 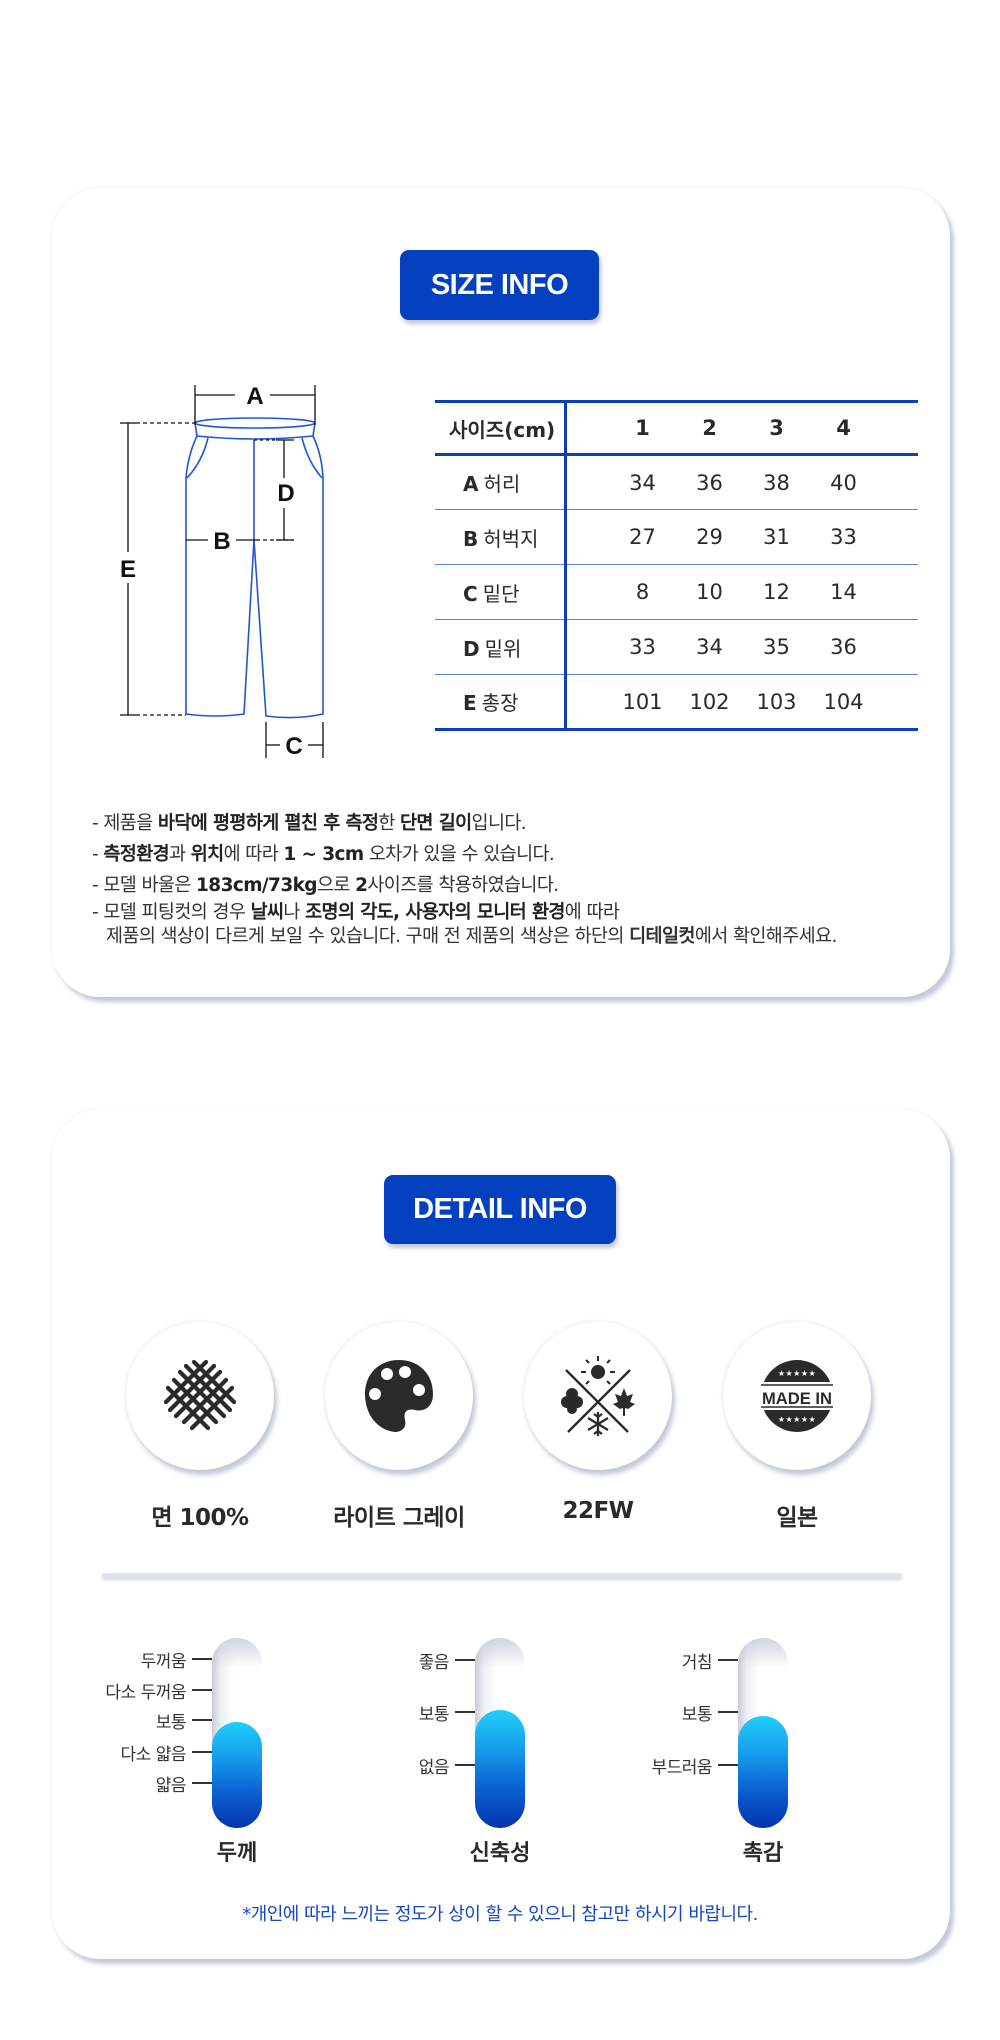 I want to click on size-value-cell: 104, so click(x=843, y=702).